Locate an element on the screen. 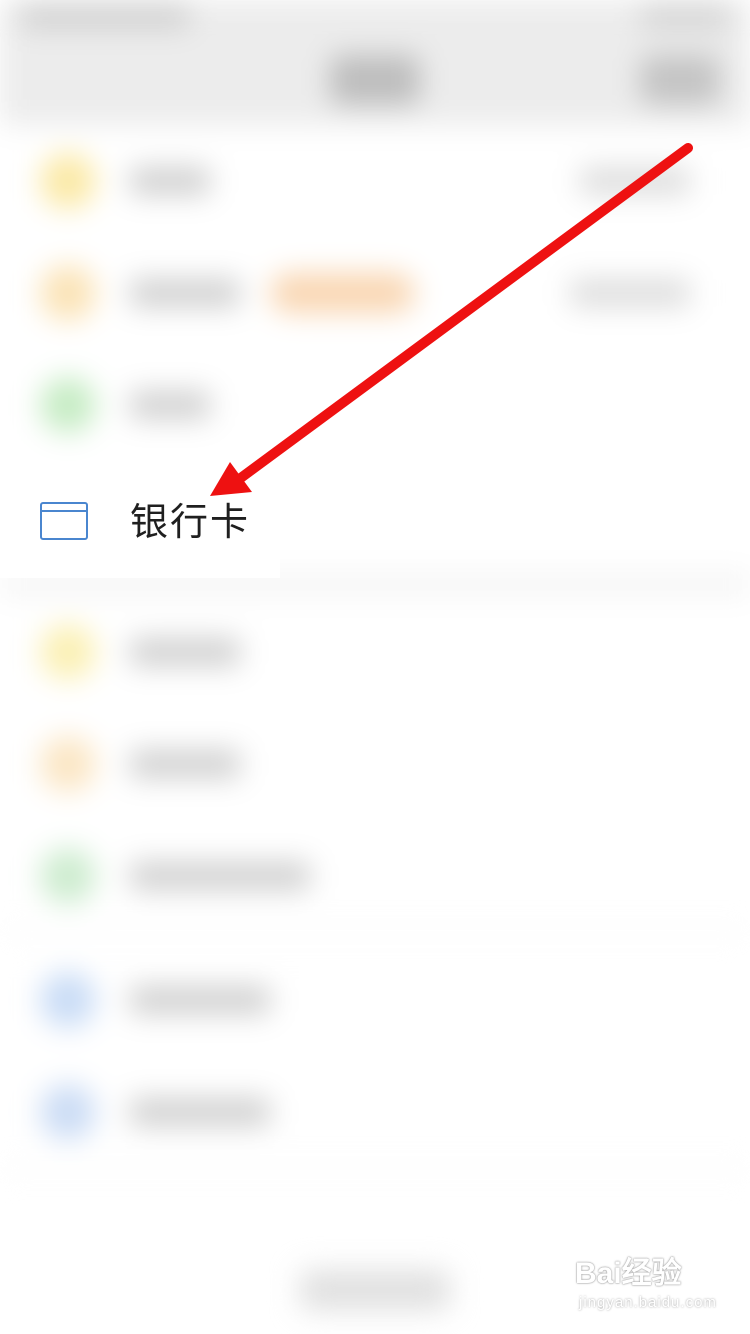 This screenshot has width=750, height=1334. bank-card-icon is located at coordinates (64, 521).